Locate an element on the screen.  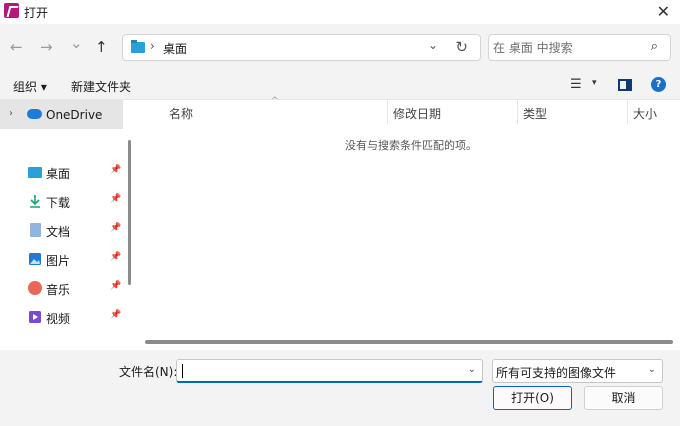
preview-pane-icon is located at coordinates (625, 85).